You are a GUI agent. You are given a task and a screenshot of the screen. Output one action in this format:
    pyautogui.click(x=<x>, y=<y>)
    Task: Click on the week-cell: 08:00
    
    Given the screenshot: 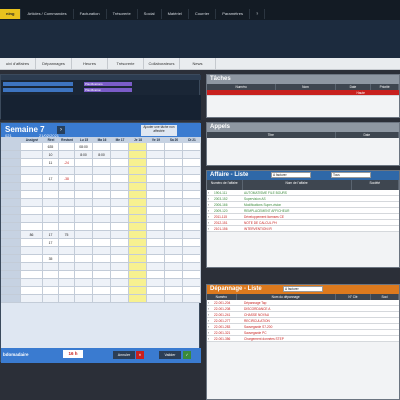 What is the action you would take?
    pyautogui.click(x=84, y=146)
    